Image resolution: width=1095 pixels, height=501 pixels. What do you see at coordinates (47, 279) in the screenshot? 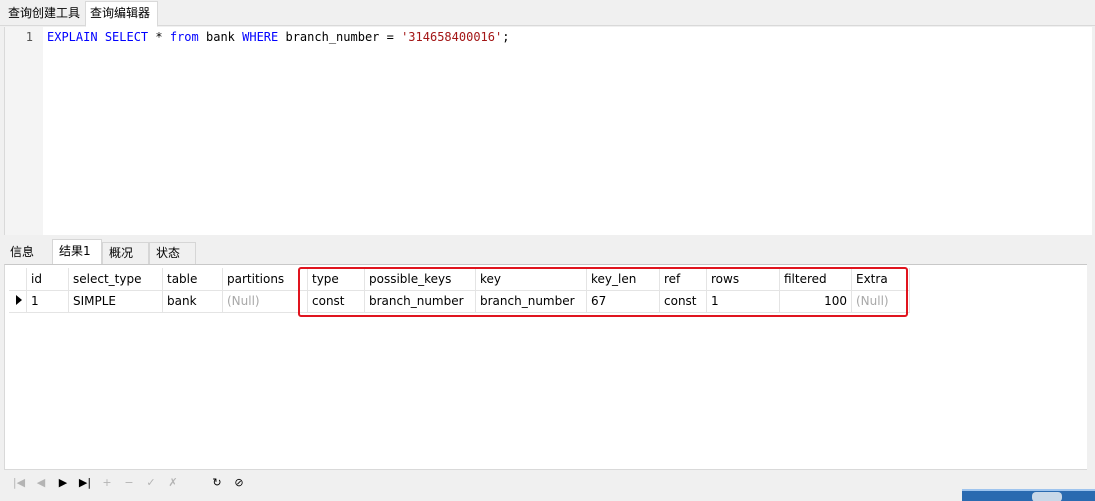
I see `column-header-id: id` at bounding box center [47, 279].